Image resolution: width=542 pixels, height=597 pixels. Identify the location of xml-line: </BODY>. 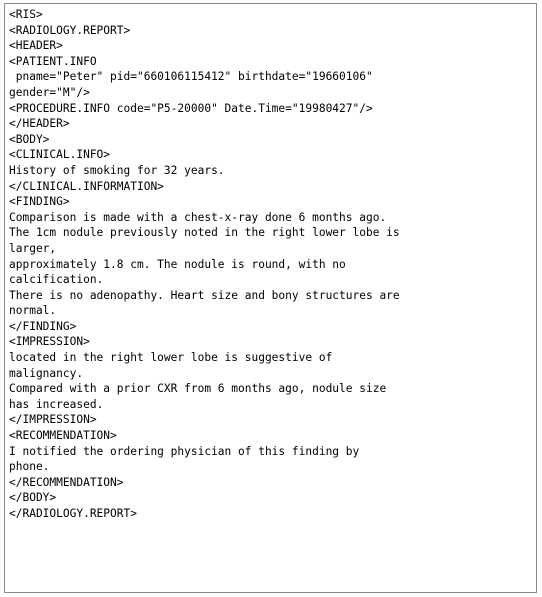
(33, 498).